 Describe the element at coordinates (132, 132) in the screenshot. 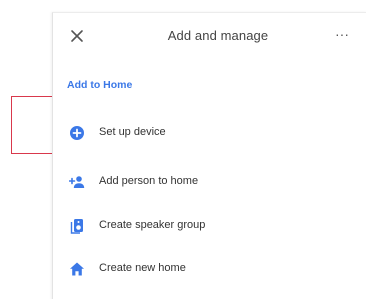

I see `menu-item-label: Set up device` at that location.